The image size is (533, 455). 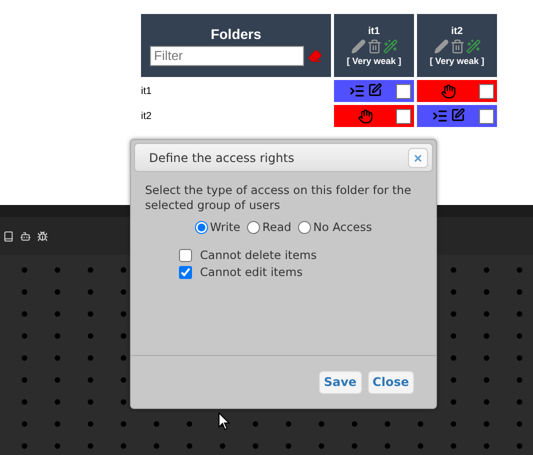 What do you see at coordinates (340, 382) in the screenshot?
I see `save-button: Save` at bounding box center [340, 382].